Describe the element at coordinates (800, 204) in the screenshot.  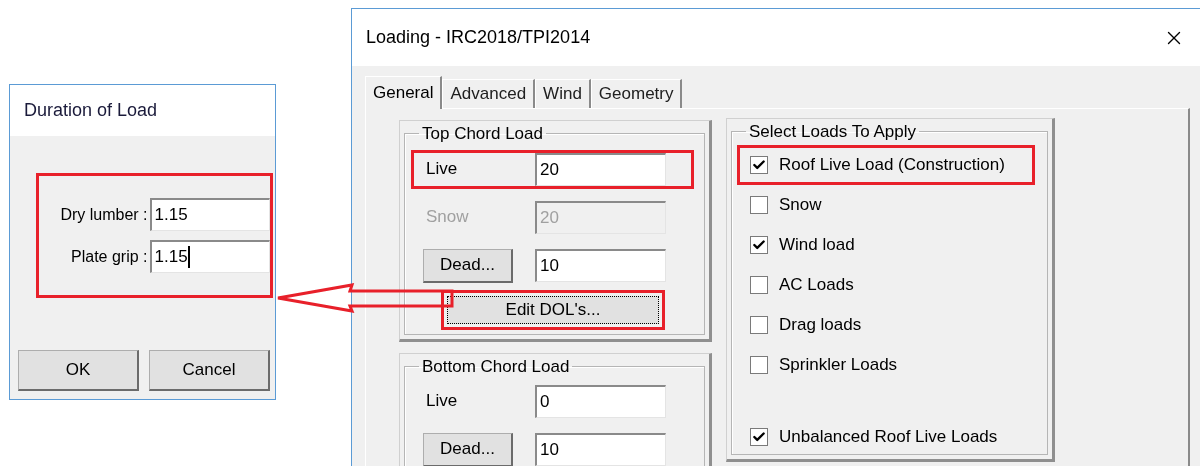
I see `checkbox-label: Snow` at that location.